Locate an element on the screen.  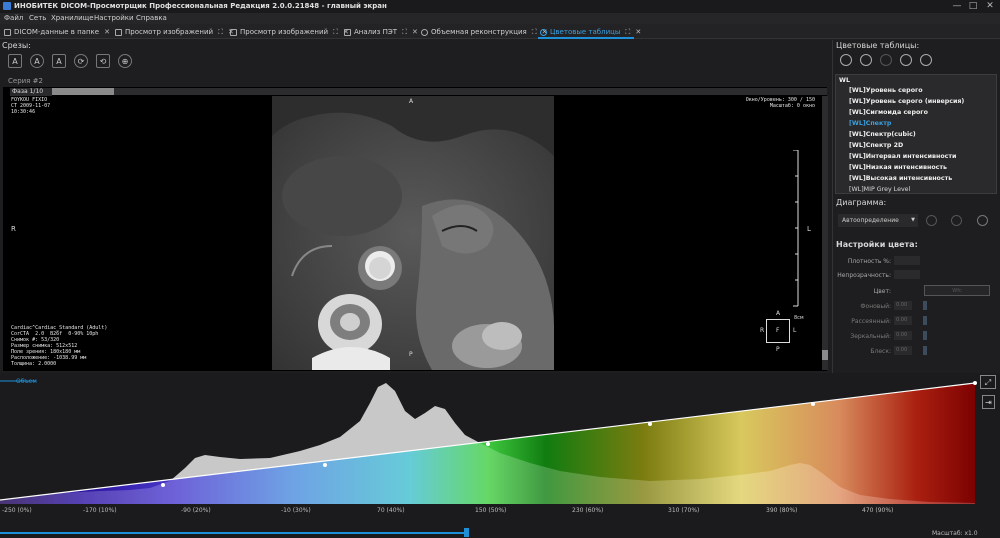
specular-value: 0.00 is located at coordinates (903, 335).